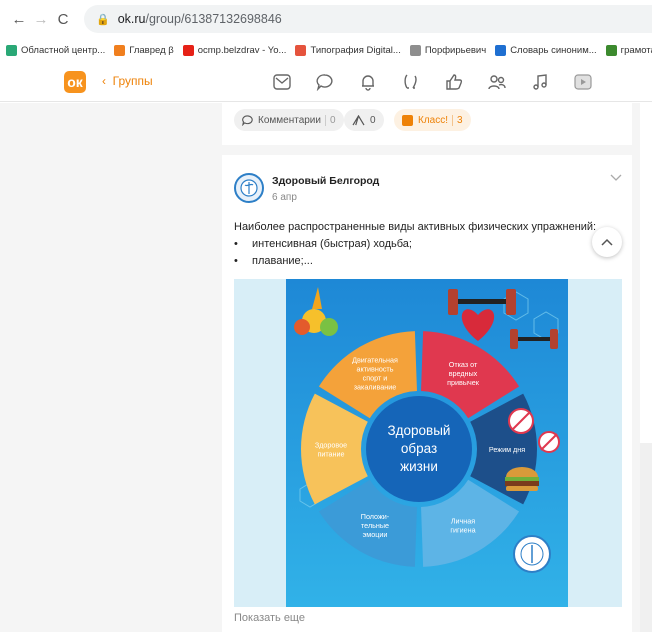 This screenshot has width=652, height=632. Describe the element at coordinates (419, 430) in the screenshot. I see `wheel-center-label: Здоровый` at that location.